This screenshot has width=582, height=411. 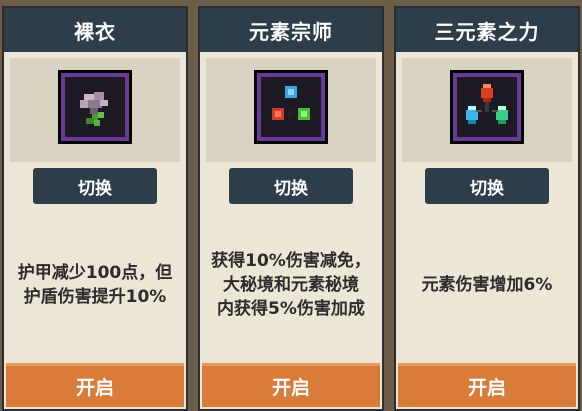 What do you see at coordinates (291, 107) in the screenshot?
I see `element-gems-icon` at bounding box center [291, 107].